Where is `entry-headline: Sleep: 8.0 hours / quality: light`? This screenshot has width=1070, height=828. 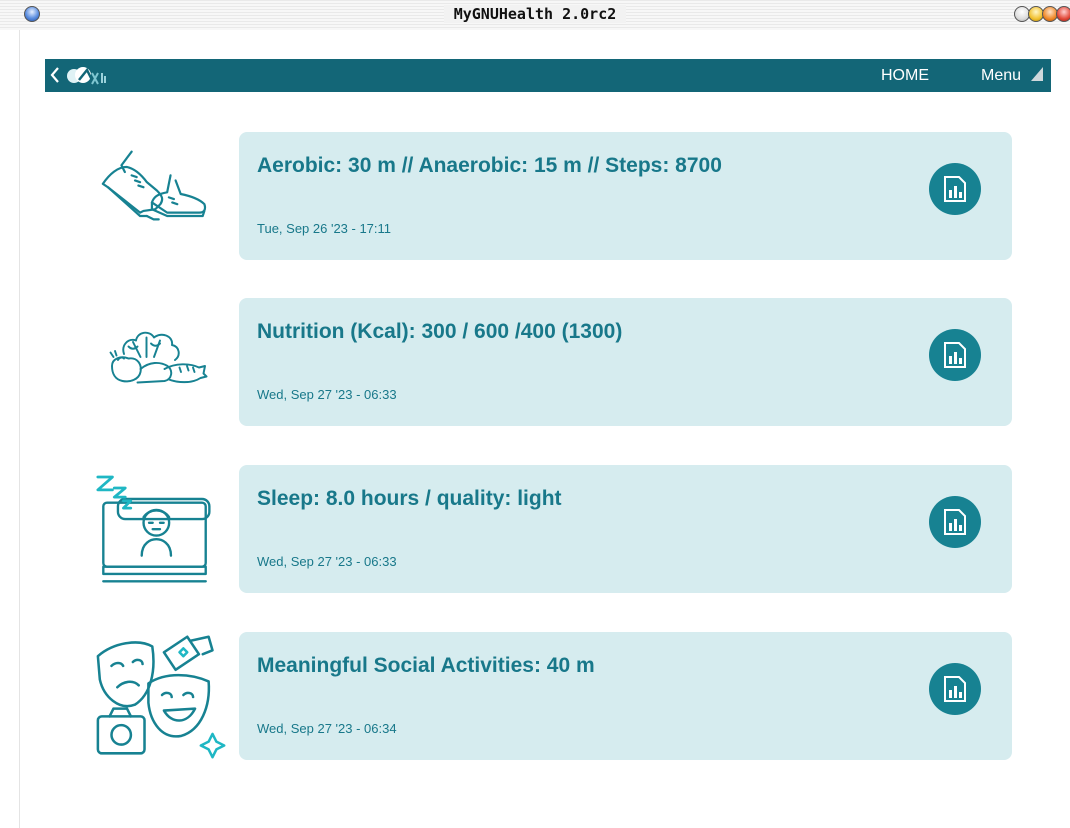
entry-headline: Sleep: 8.0 hours / quality: light is located at coordinates (409, 498).